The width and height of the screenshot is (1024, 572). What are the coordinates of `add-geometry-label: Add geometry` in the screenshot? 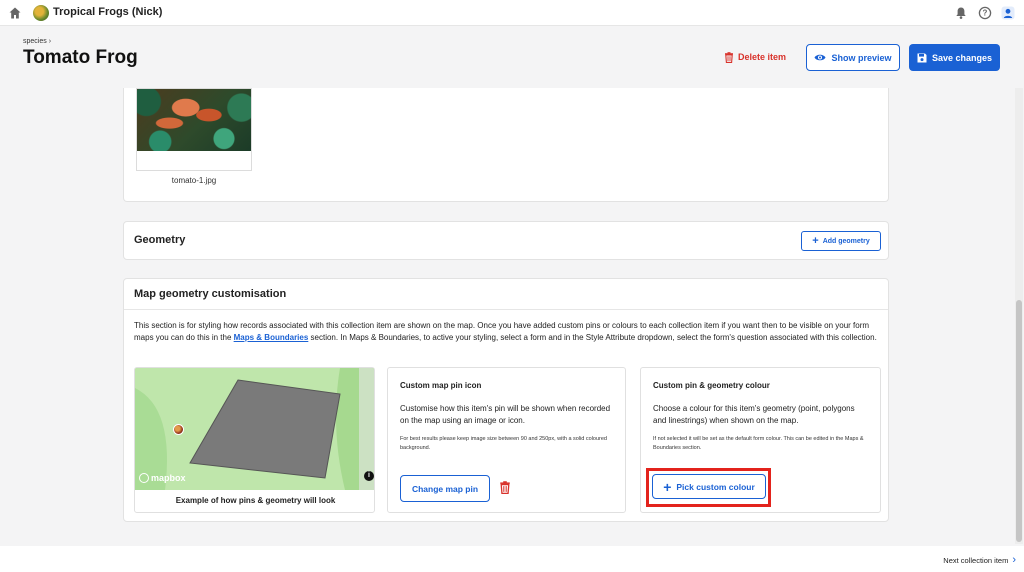 It's located at (846, 241).